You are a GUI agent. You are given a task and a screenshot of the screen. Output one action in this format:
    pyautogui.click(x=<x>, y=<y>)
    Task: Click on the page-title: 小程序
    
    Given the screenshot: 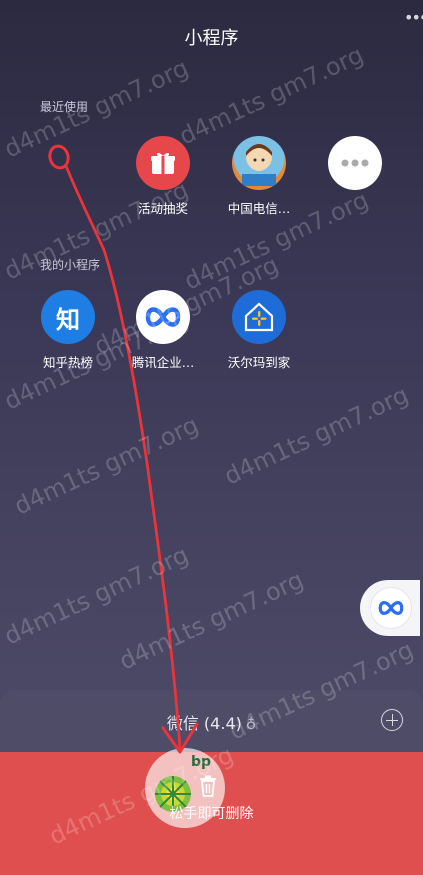 What is the action you would take?
    pyautogui.click(x=211, y=38)
    